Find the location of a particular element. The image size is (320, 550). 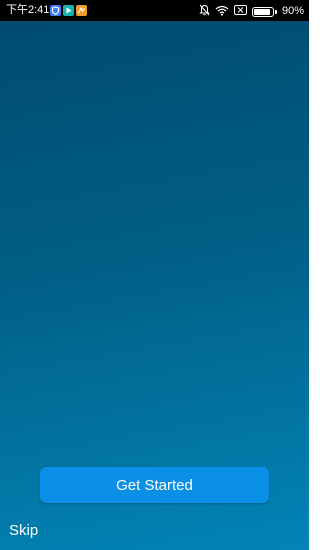

system-icons: 90% is located at coordinates (251, 11).